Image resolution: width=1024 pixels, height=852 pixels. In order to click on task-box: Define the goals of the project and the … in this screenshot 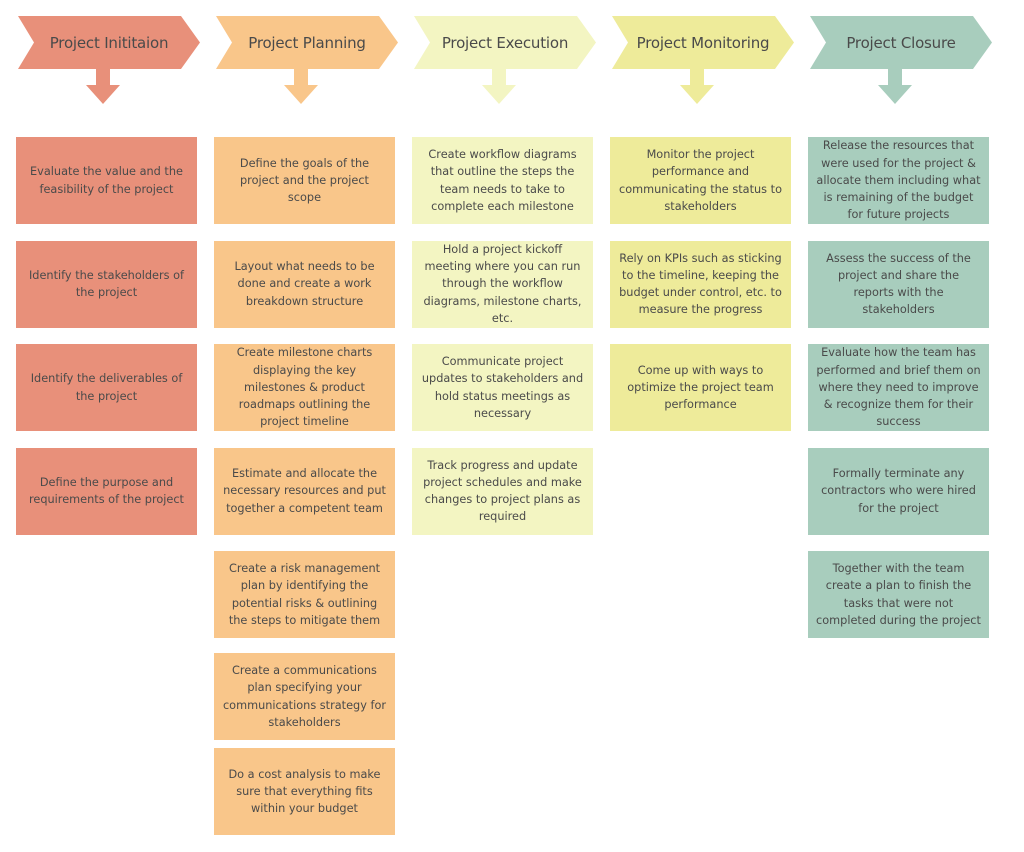, I will do `click(304, 180)`.